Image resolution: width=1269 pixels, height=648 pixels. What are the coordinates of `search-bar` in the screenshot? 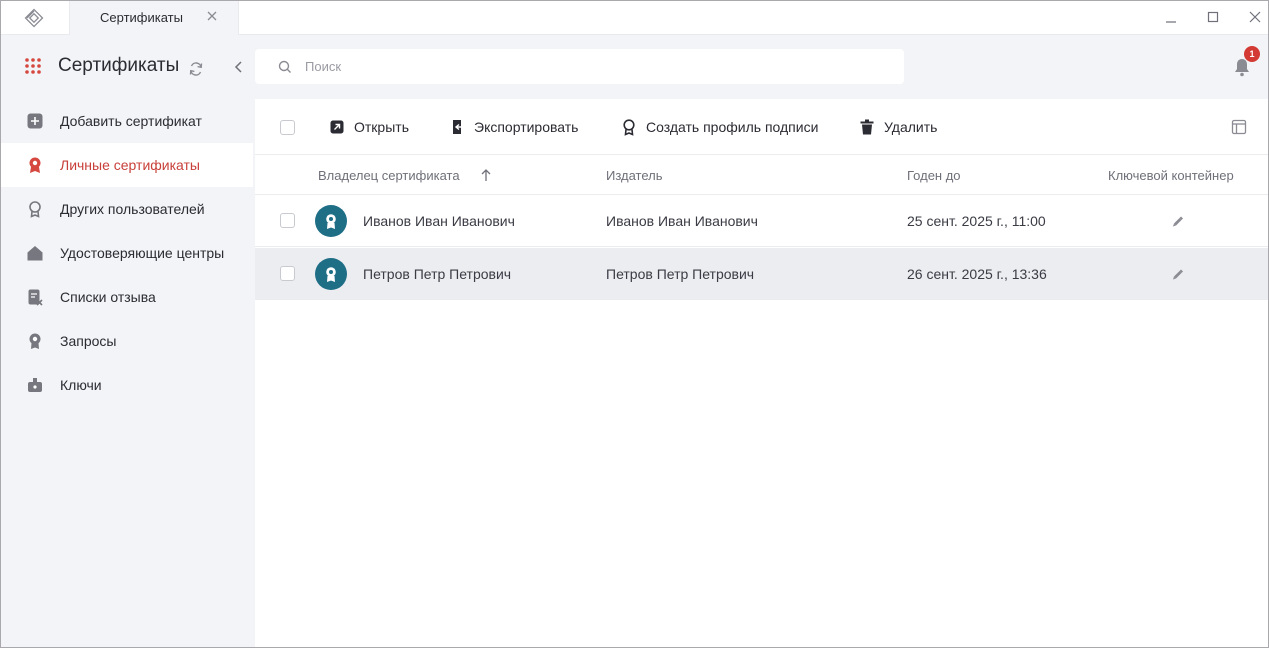 It's located at (579, 66).